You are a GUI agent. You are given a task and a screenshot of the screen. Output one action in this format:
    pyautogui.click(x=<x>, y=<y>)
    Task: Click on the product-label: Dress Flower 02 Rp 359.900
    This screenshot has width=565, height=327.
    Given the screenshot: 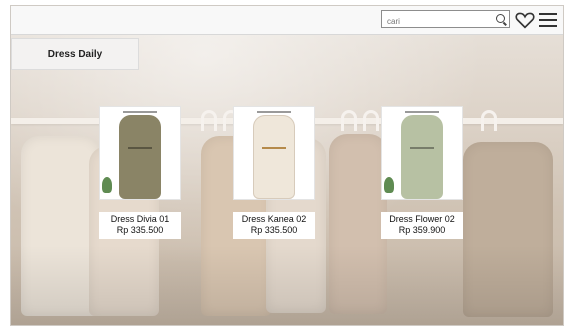 What is the action you would take?
    pyautogui.click(x=422, y=225)
    